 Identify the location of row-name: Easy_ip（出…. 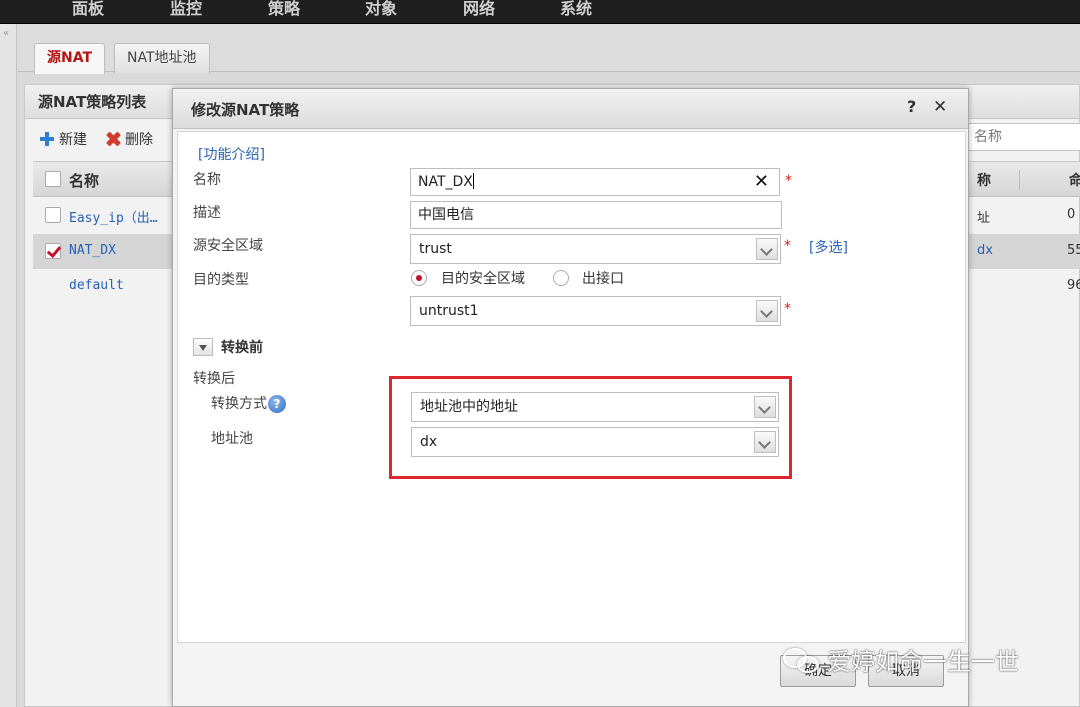
(113, 216).